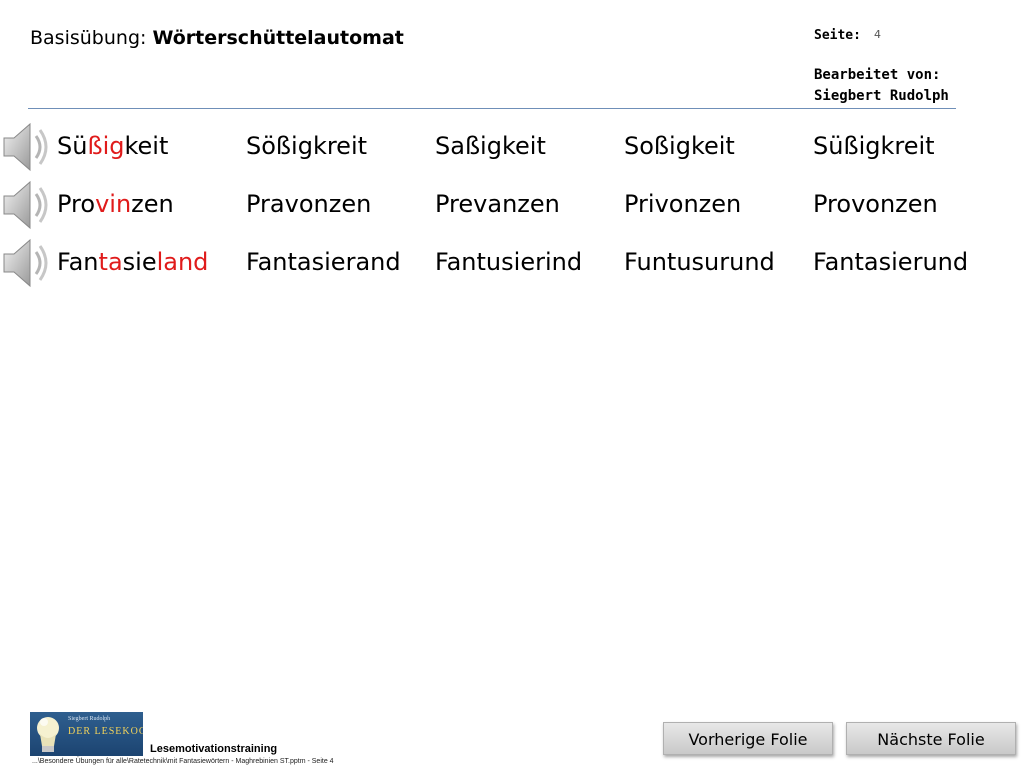 This screenshot has width=1024, height=768. What do you see at coordinates (875, 204) in the screenshot?
I see `variant-word: Provonzen` at bounding box center [875, 204].